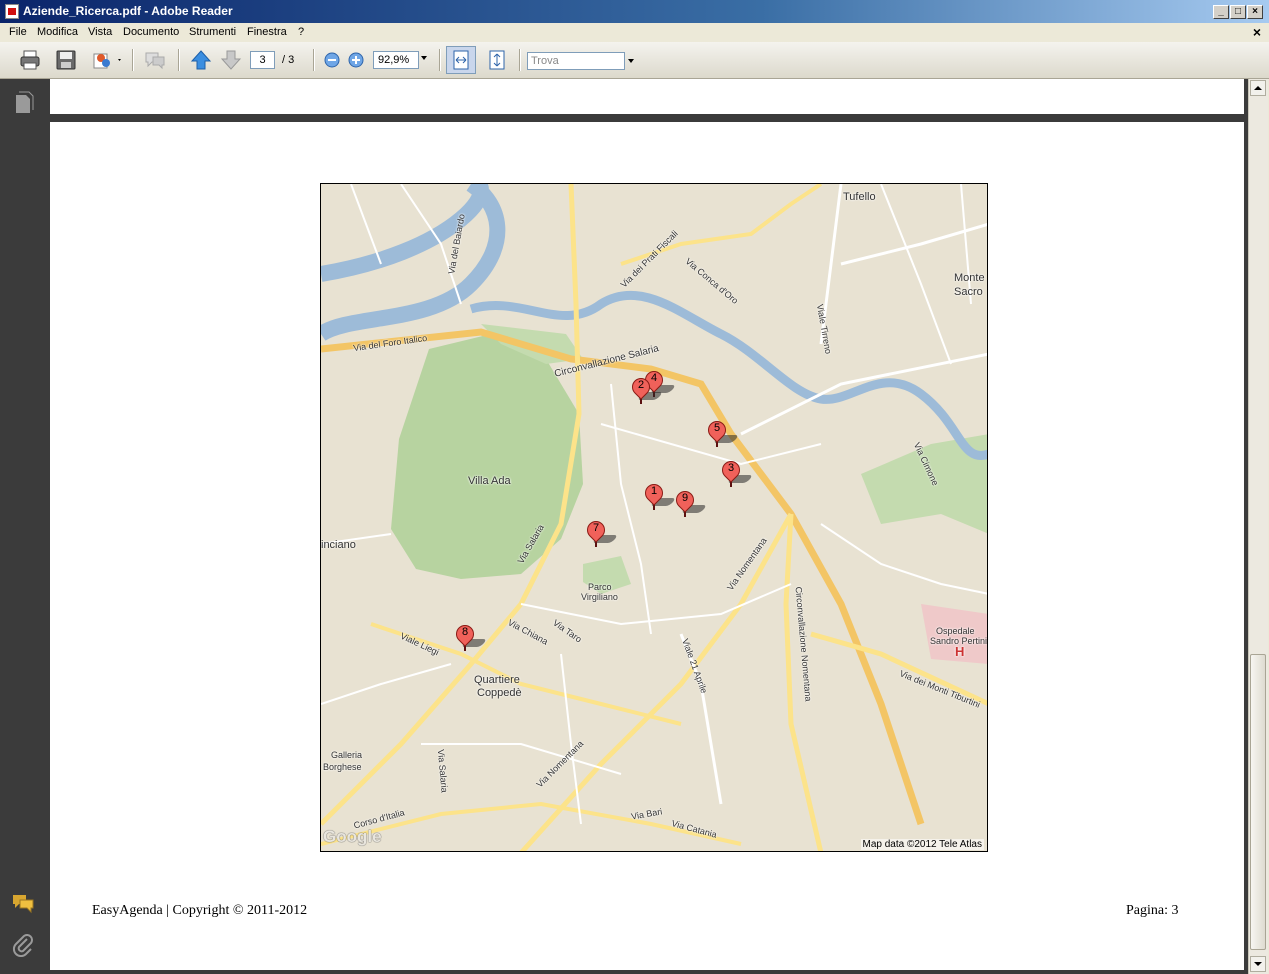 The image size is (1269, 974). I want to click on zoom-out-button, so click(332, 60).